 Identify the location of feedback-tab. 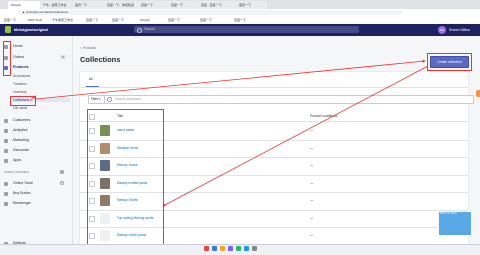
(478, 93).